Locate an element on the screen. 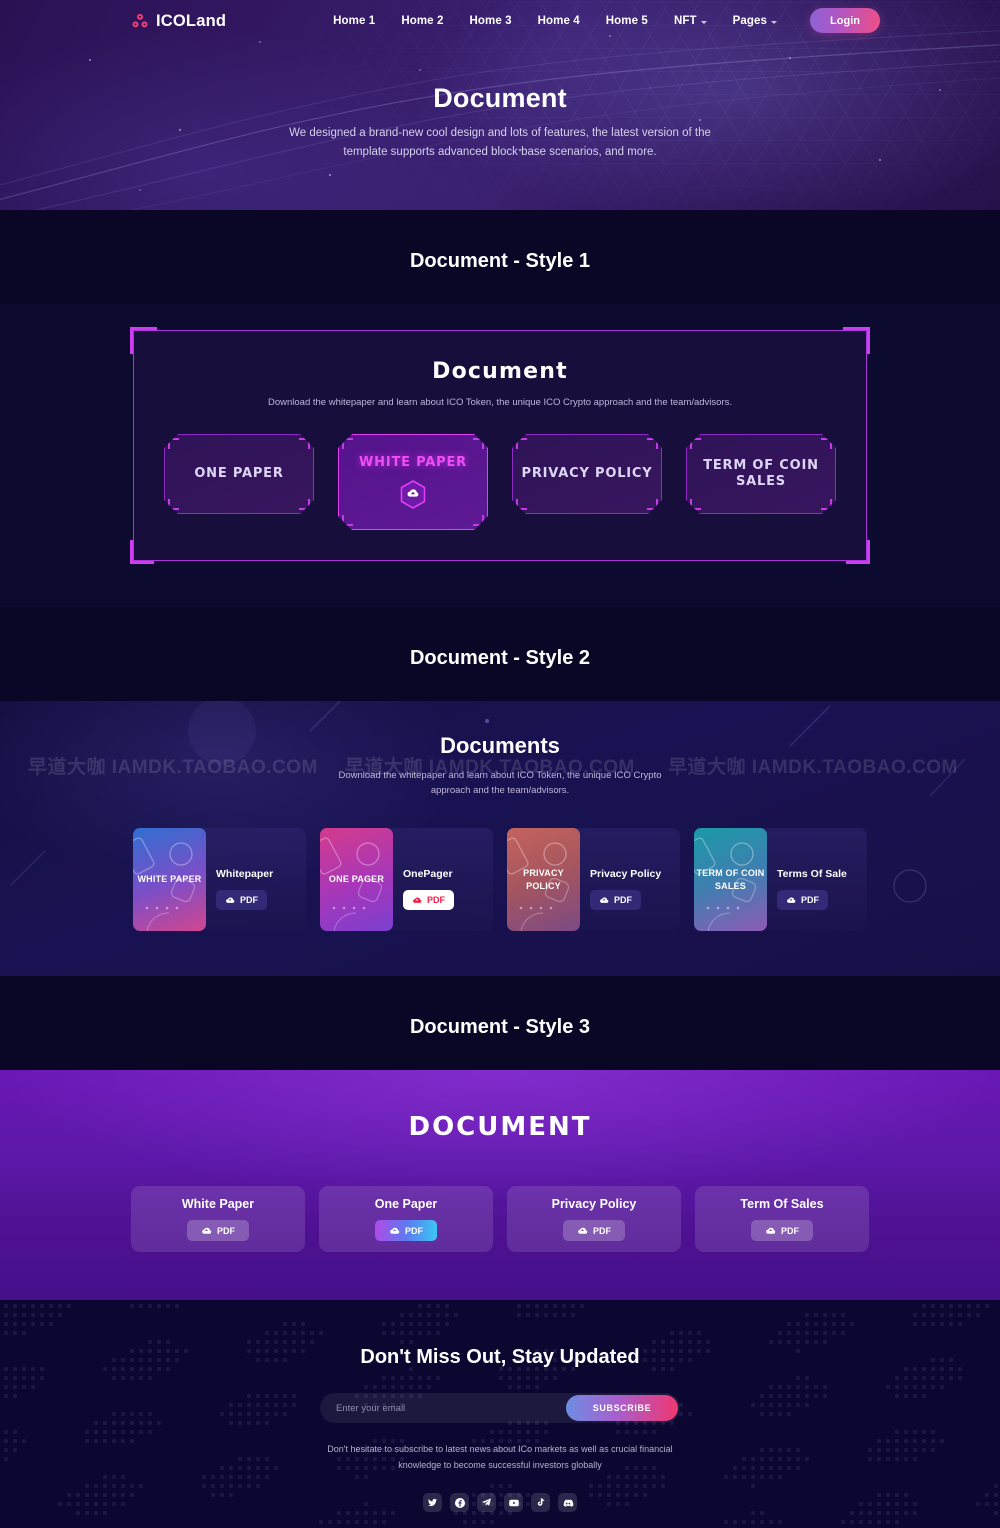 This screenshot has height=1528, width=1000. document-thumbnail: PRIVACY POLICY is located at coordinates (543, 879).